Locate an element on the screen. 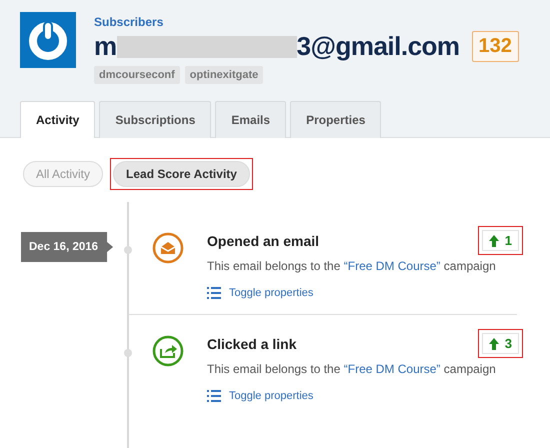  tab: Emails is located at coordinates (250, 119).